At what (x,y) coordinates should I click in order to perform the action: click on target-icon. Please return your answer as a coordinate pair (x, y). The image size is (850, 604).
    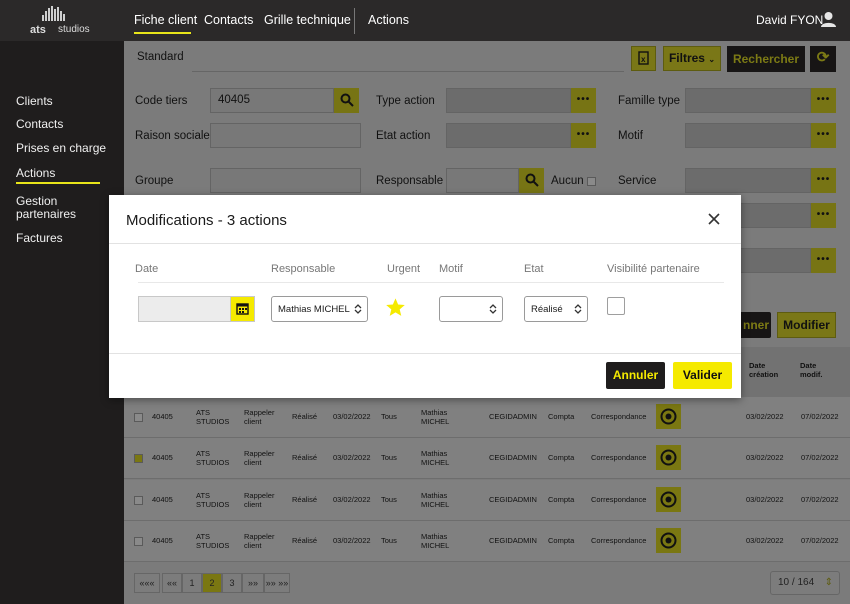
    Looking at the image, I should click on (668, 540).